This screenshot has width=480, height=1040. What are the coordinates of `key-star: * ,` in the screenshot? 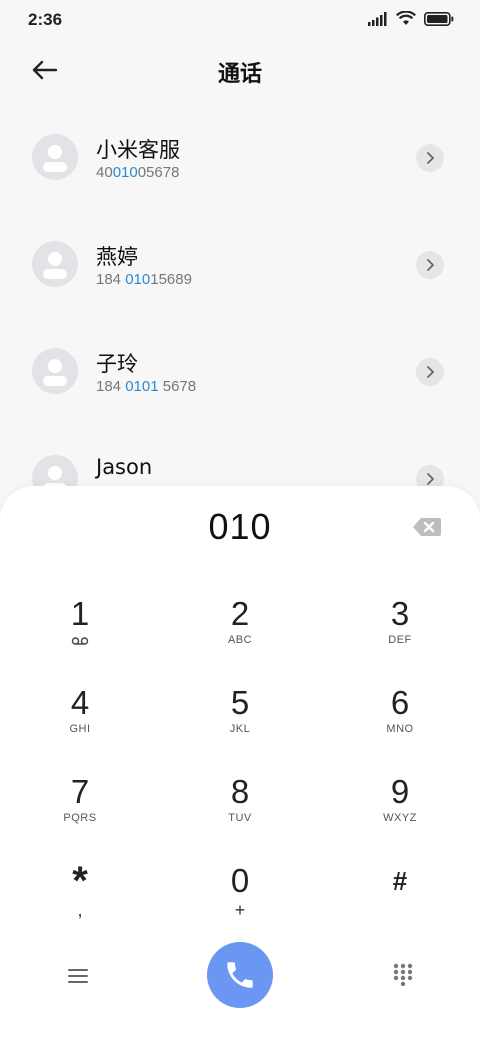 It's located at (80, 901).